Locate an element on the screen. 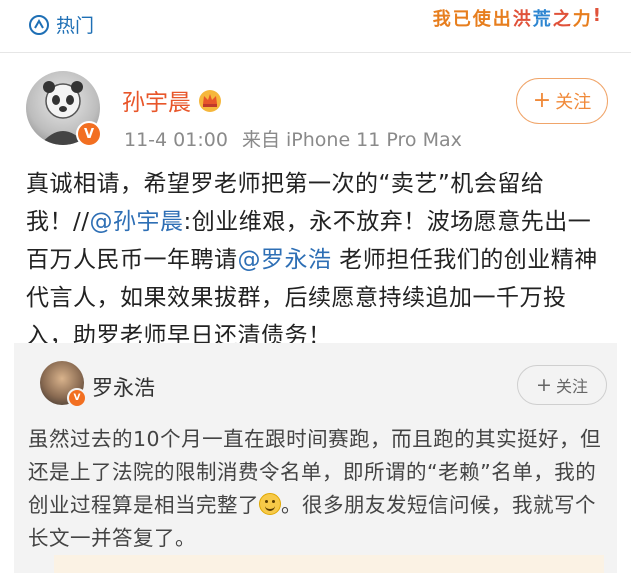 The height and width of the screenshot is (573, 631). follow-button: + 关注 is located at coordinates (562, 101).